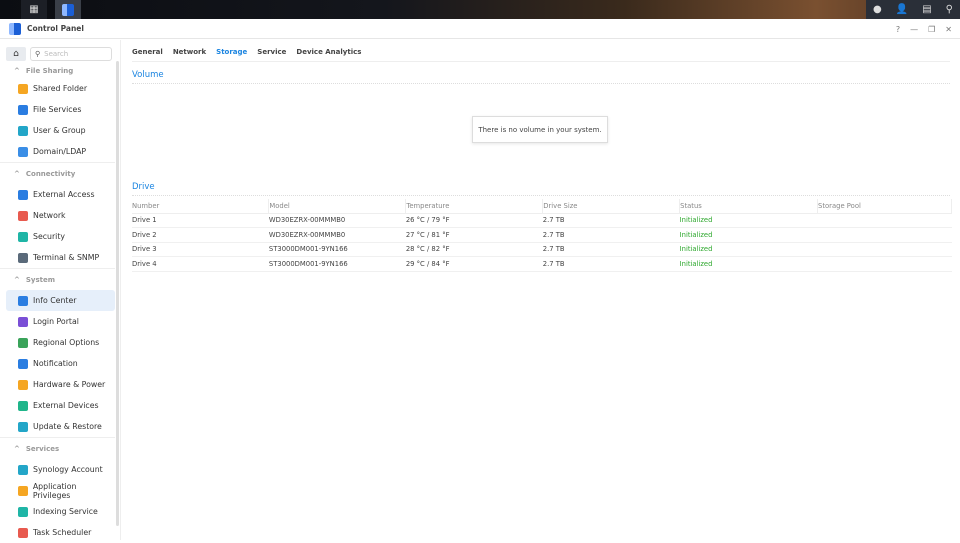 This screenshot has width=960, height=543. Describe the element at coordinates (60, 194) in the screenshot. I see `sidebar-item: External Access` at that location.